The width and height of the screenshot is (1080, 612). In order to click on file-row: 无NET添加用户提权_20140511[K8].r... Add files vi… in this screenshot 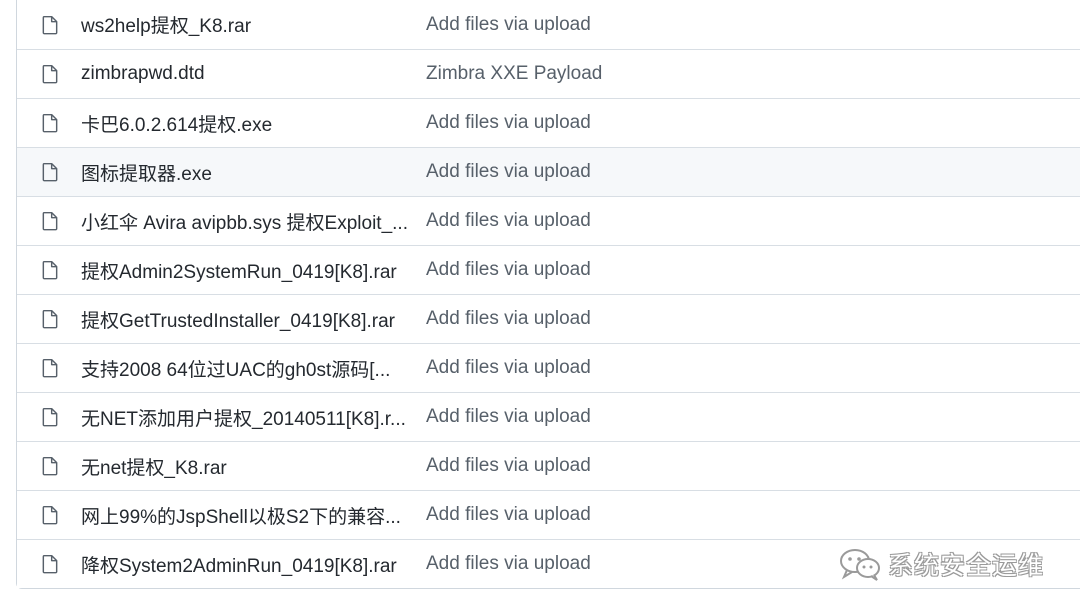, I will do `click(548, 416)`.